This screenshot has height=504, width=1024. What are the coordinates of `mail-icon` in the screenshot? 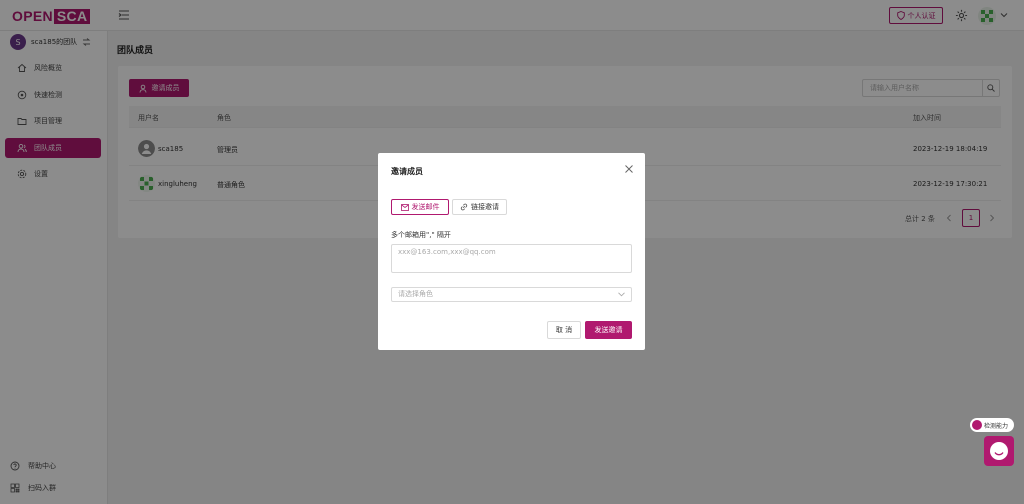 It's located at (404, 207).